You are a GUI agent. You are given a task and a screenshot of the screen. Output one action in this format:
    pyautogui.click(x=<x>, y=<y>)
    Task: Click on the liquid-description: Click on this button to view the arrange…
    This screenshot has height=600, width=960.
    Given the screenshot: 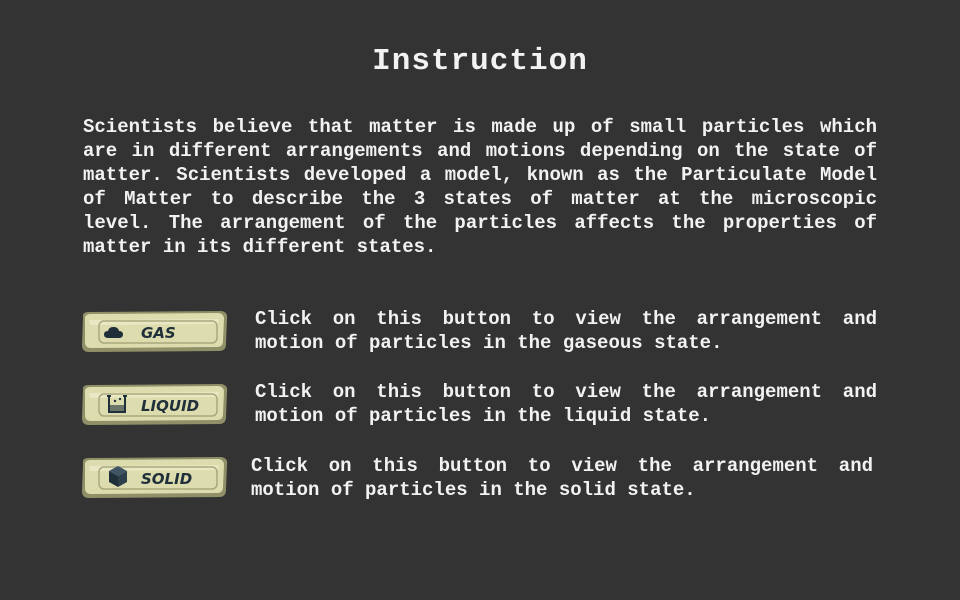 What is the action you would take?
    pyautogui.click(x=566, y=404)
    